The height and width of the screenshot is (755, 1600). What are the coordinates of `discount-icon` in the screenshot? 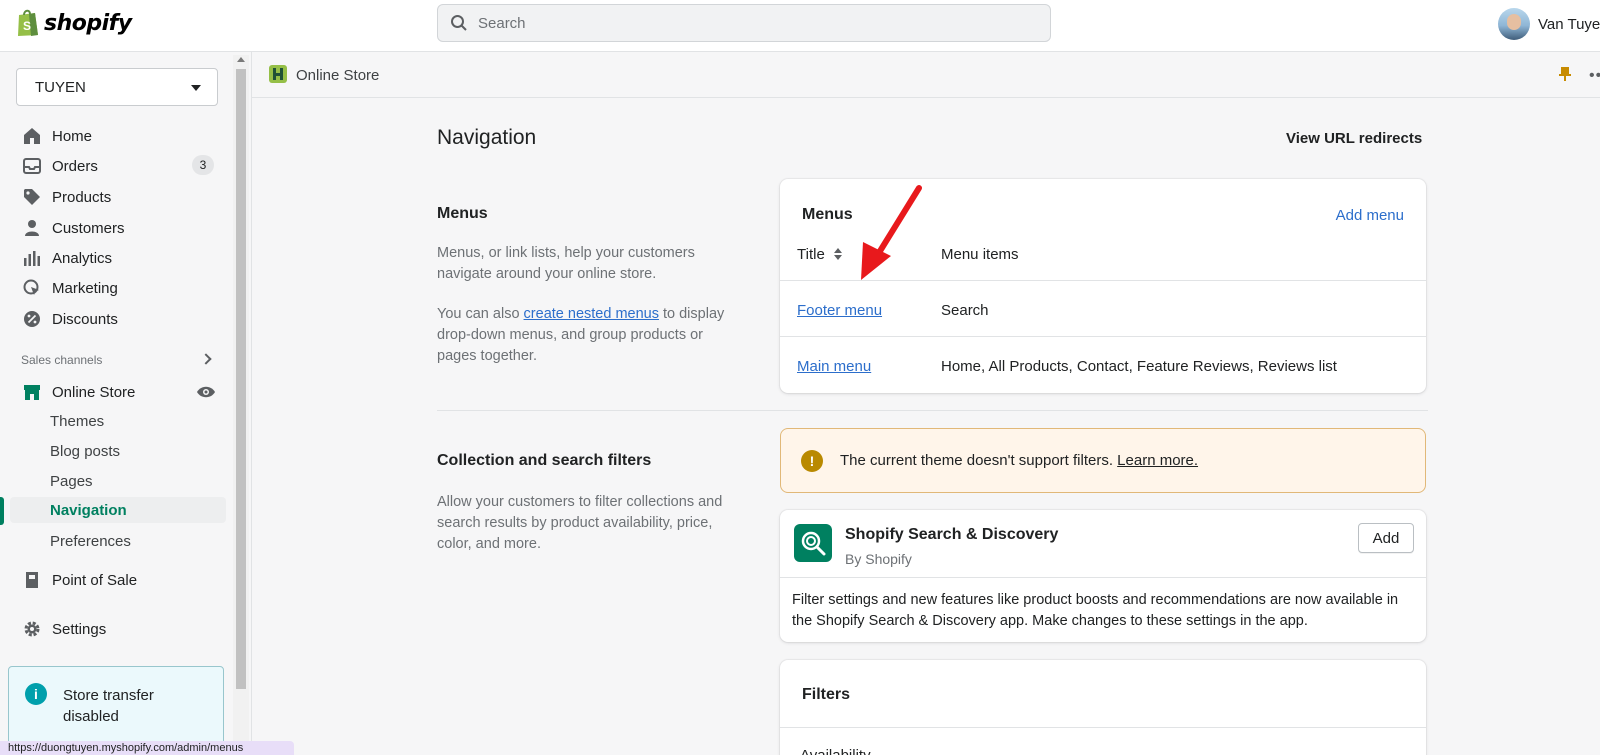 It's located at (32, 319).